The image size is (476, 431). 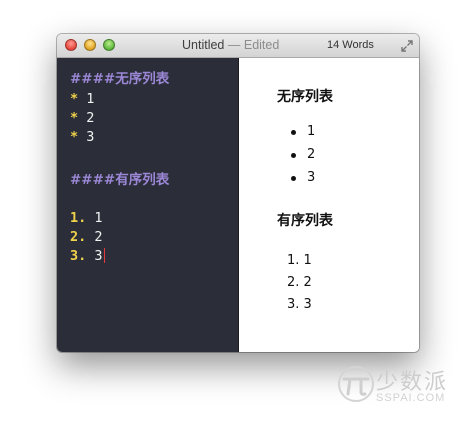 I want to click on close-button, so click(x=71, y=45).